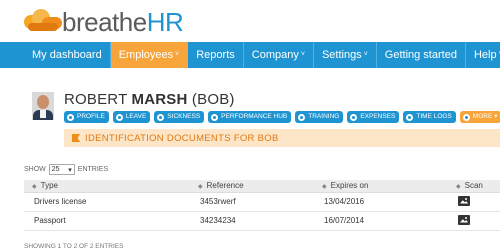 The width and height of the screenshot is (500, 250). I want to click on entries-control: SHOW 25 ▾ ENTRIES, so click(66, 169).